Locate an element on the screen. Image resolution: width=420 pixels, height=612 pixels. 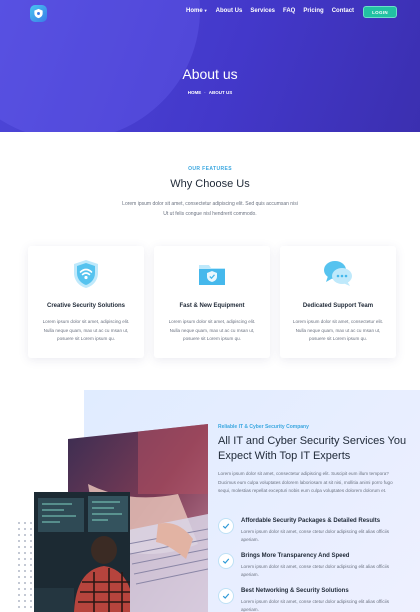
feature-card-title: Fast & New Equipment is located at coordinates (212, 306).